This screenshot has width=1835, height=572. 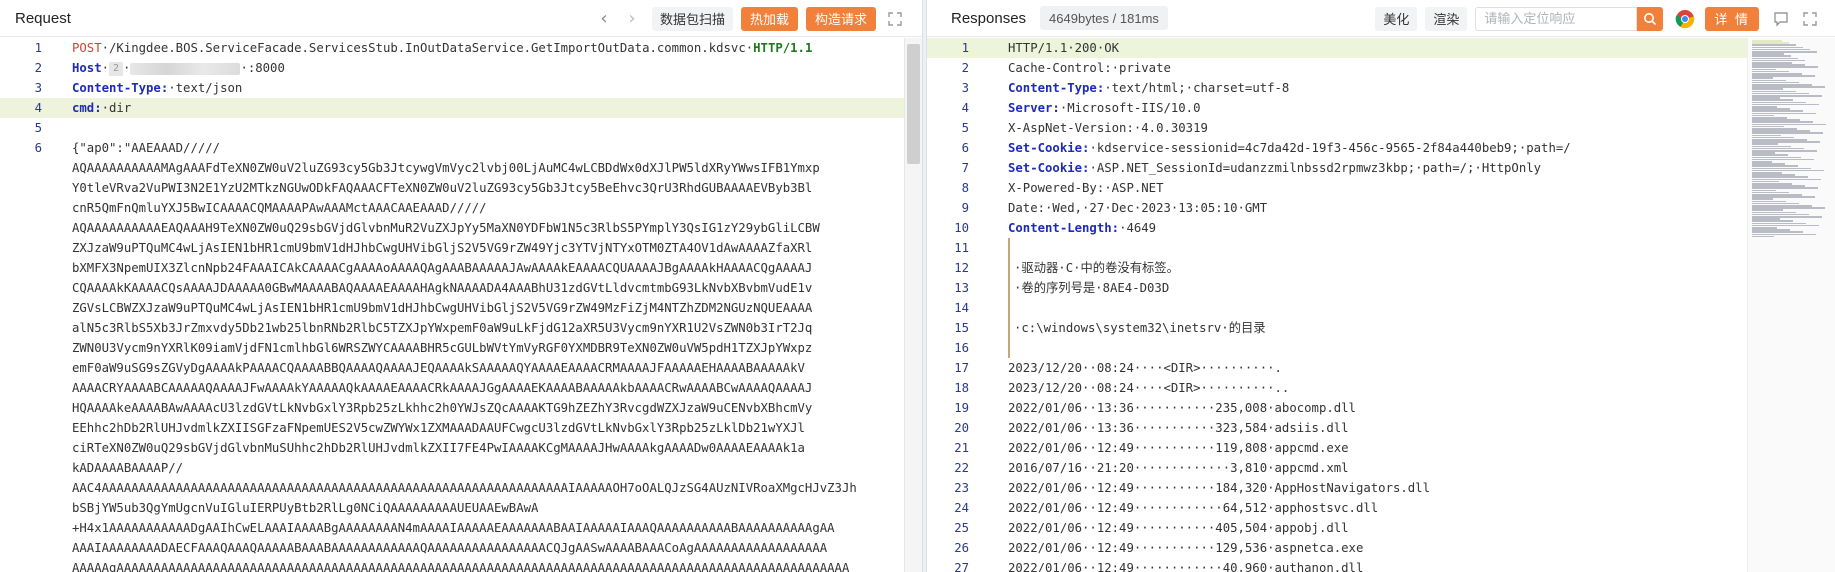 I want to click on packet-scan-button: 数据包扫描, so click(x=692, y=18).